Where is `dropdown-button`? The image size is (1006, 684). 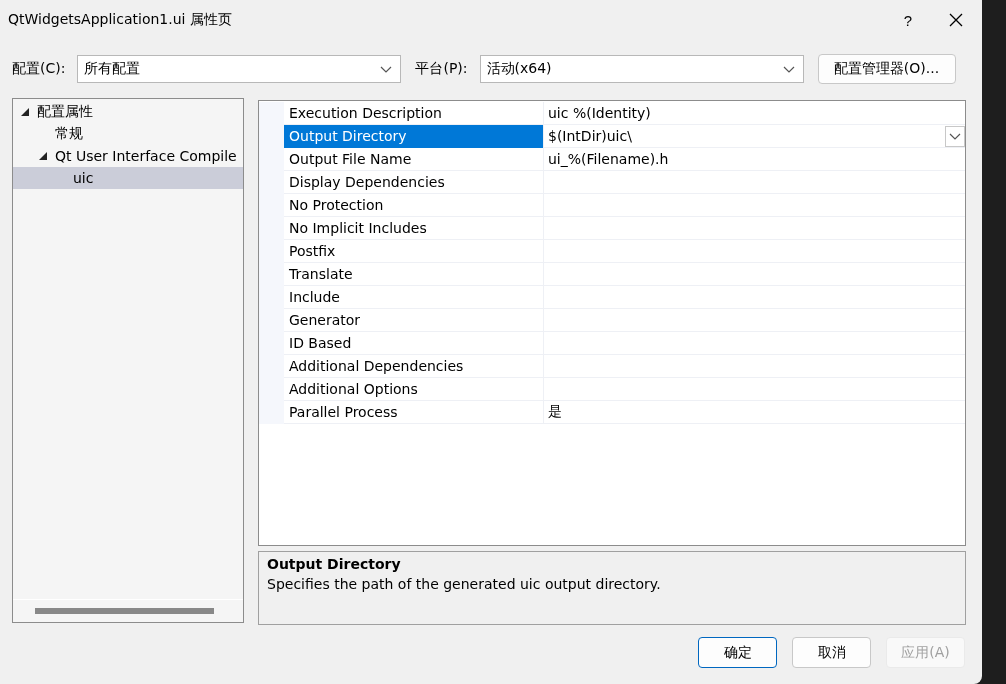
dropdown-button is located at coordinates (955, 136).